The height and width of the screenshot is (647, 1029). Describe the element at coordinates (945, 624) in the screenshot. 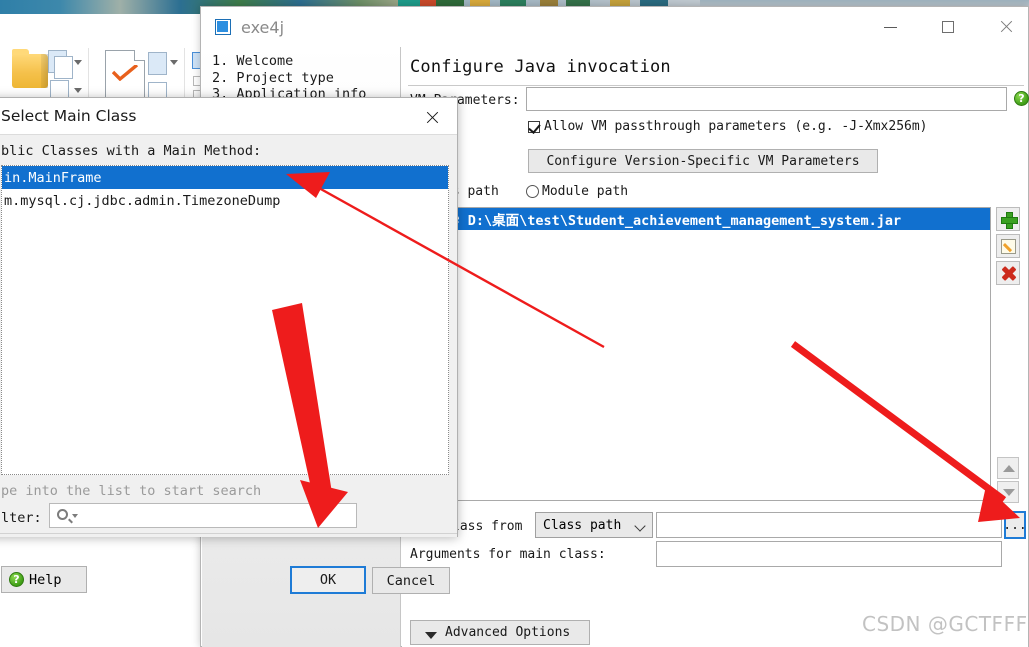

I see `csdn-watermark: CSDN @GCTFFFFT` at that location.